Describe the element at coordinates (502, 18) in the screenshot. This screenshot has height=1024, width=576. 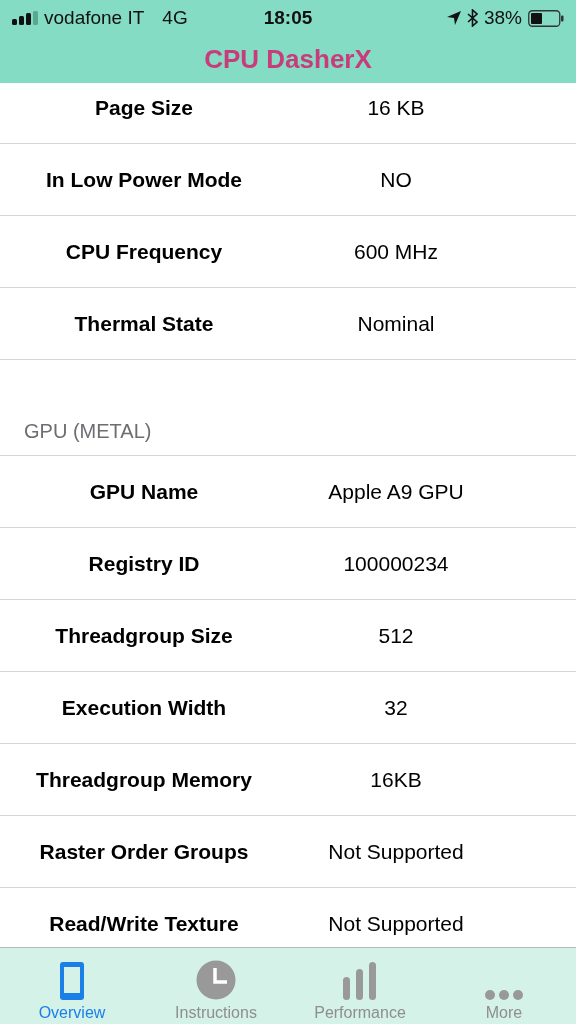
I see `battery-percent: 38%` at that location.